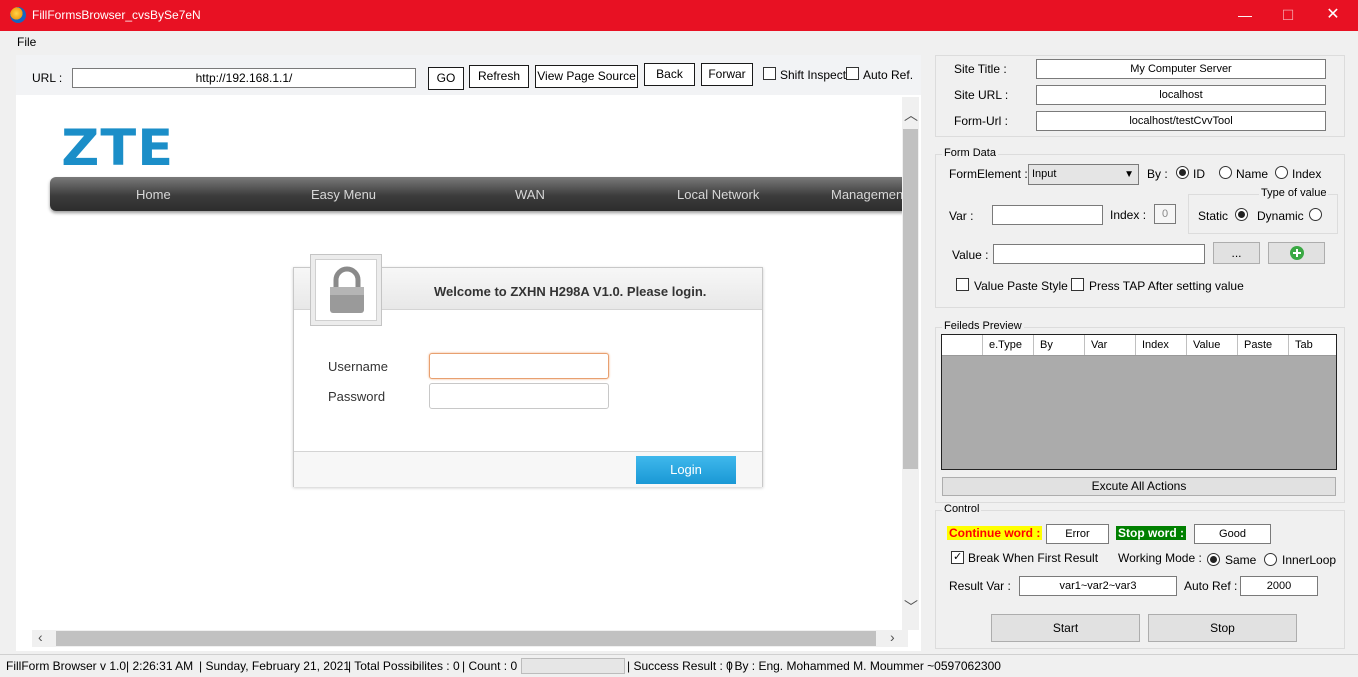 This screenshot has height=677, width=1358. What do you see at coordinates (26, 42) in the screenshot?
I see `menu-file: File` at bounding box center [26, 42].